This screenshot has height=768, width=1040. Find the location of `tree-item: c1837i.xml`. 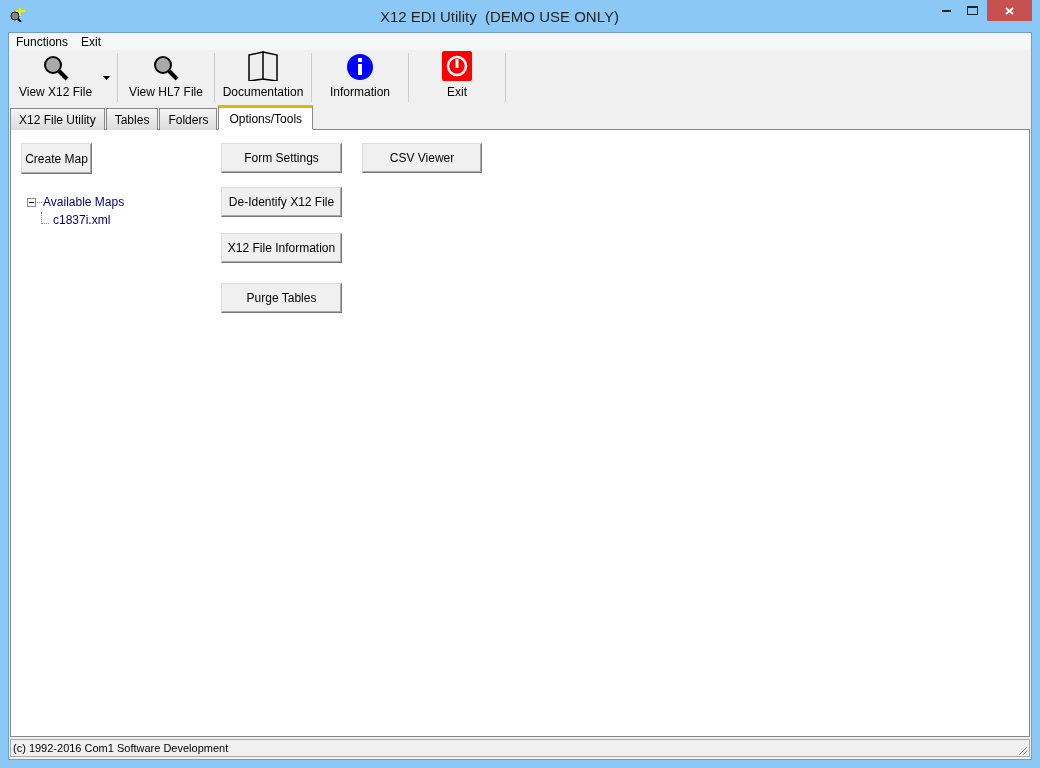

tree-item: c1837i.xml is located at coordinates (82, 220).